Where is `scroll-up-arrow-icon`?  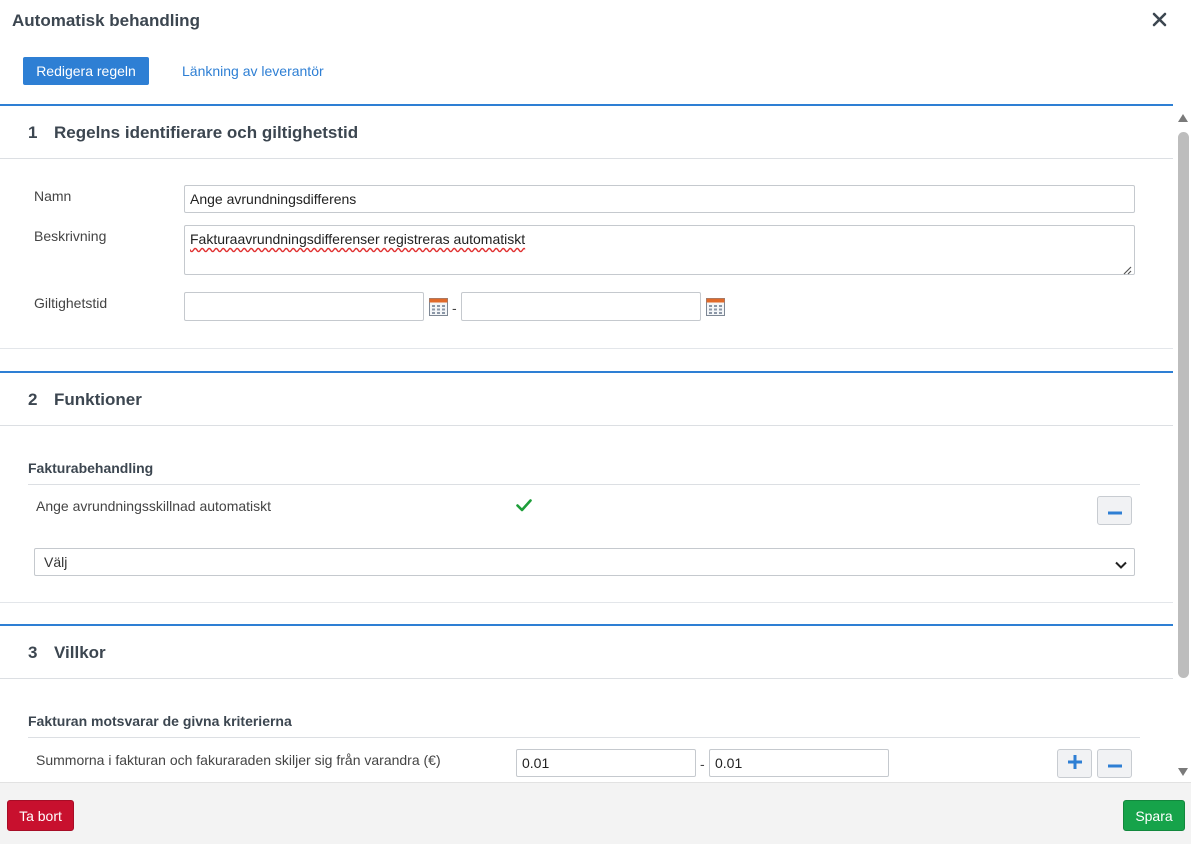 scroll-up-arrow-icon is located at coordinates (1183, 116).